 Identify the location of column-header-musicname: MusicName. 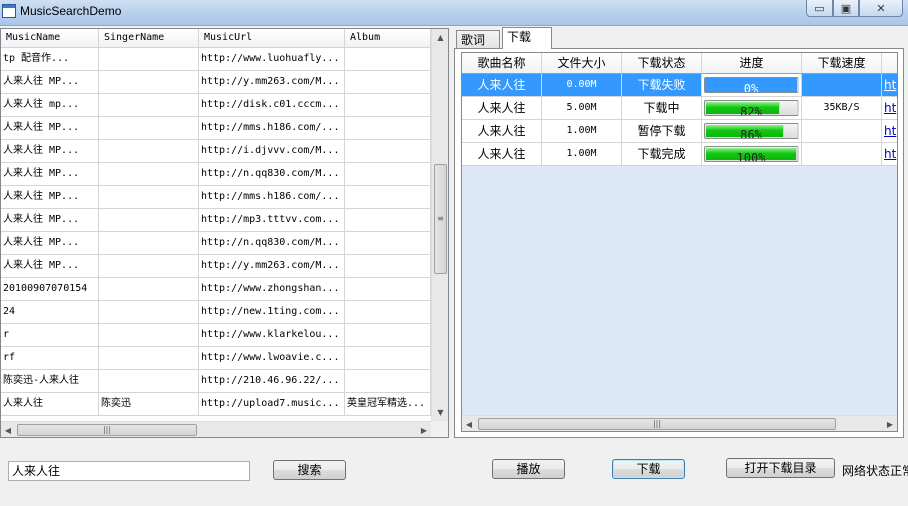
(50, 38).